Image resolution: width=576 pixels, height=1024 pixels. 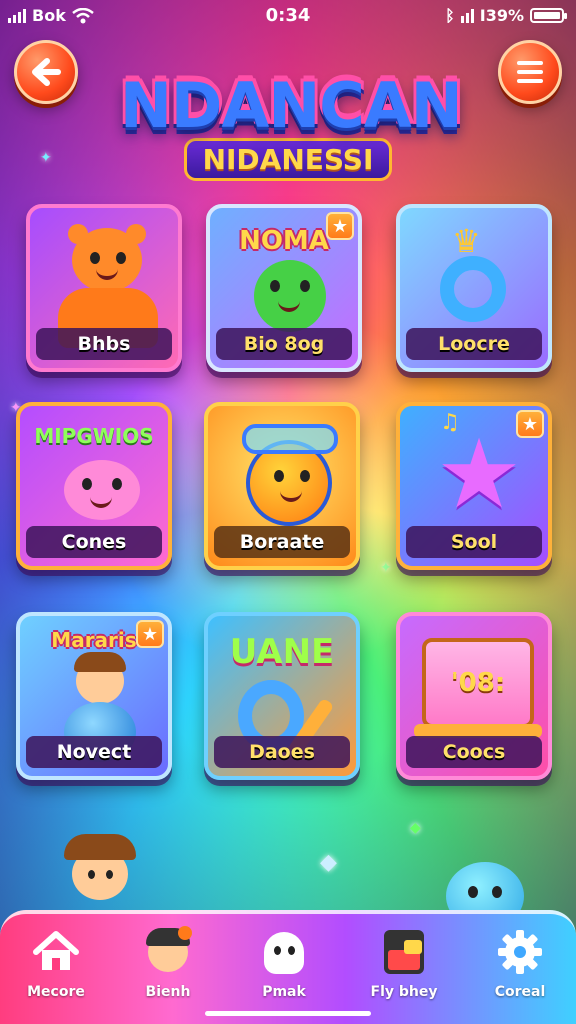 What do you see at coordinates (168, 992) in the screenshot?
I see `nav-label: Bienh` at bounding box center [168, 992].